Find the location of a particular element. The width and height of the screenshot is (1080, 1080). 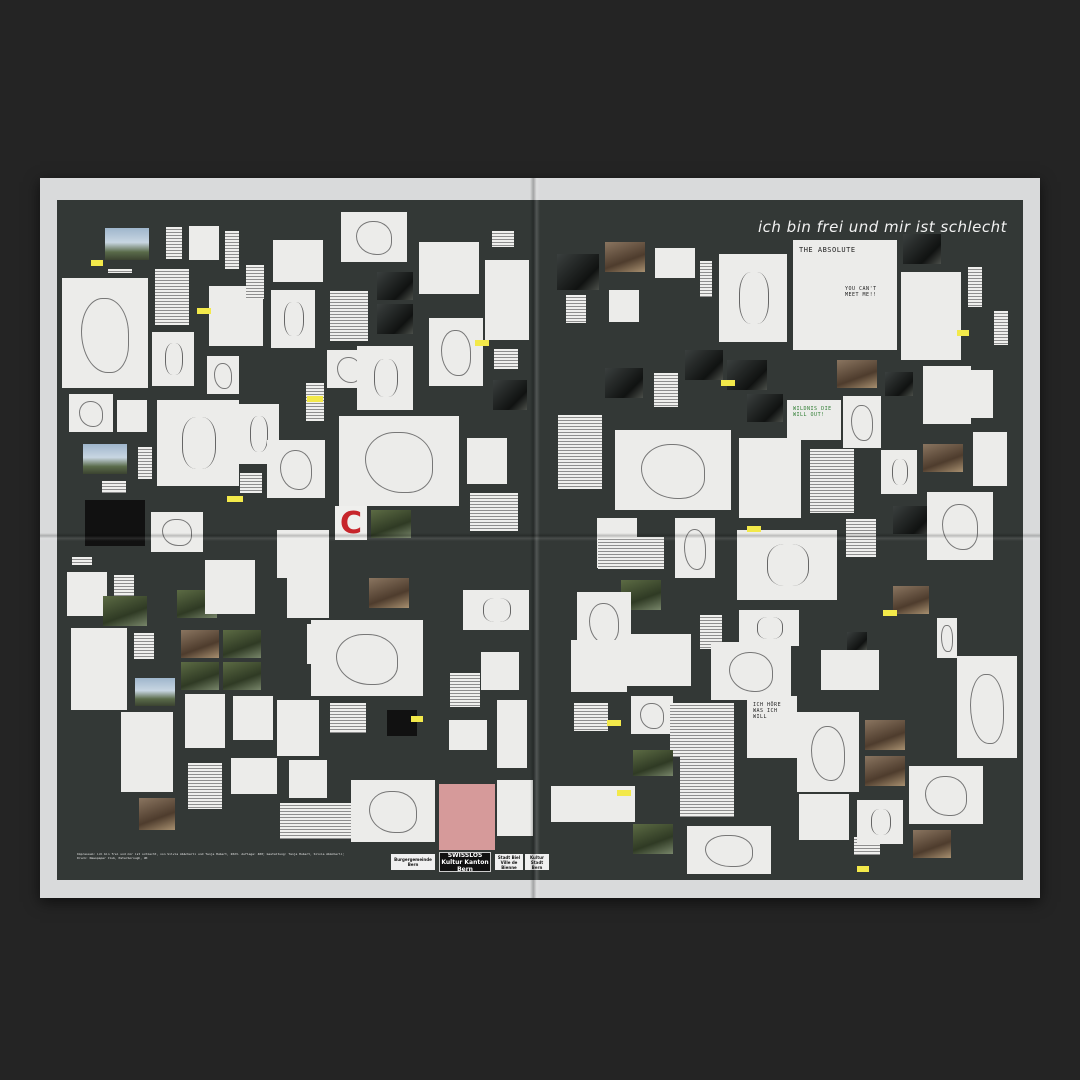

horizontal-fold is located at coordinates (540, 537).